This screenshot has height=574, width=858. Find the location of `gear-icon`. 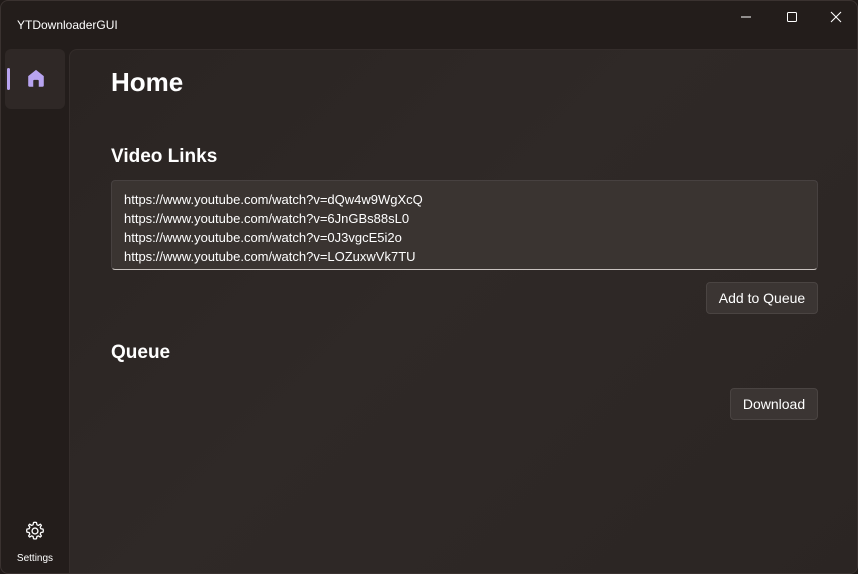

gear-icon is located at coordinates (35, 530).